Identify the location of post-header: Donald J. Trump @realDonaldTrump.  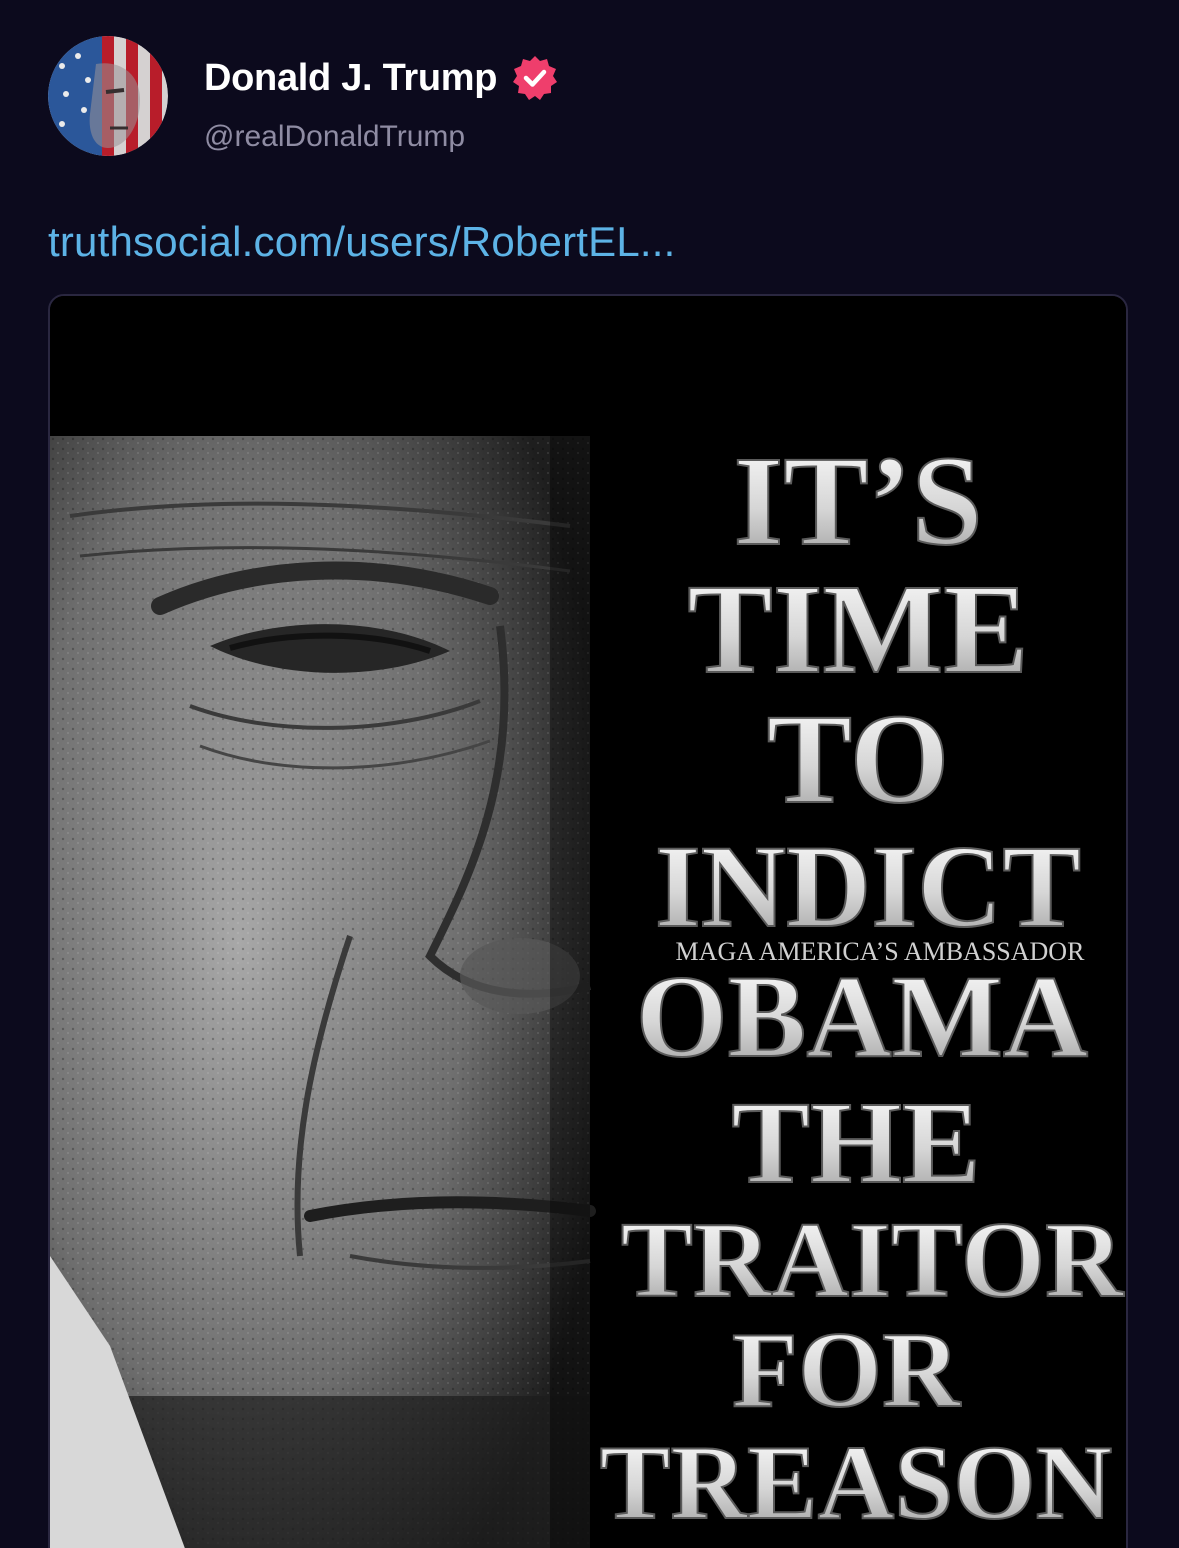
(303, 96).